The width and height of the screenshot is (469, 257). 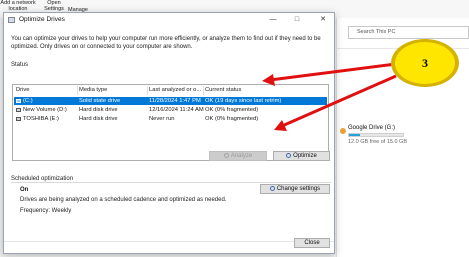 I want to click on schedule-state: On, so click(x=24, y=190).